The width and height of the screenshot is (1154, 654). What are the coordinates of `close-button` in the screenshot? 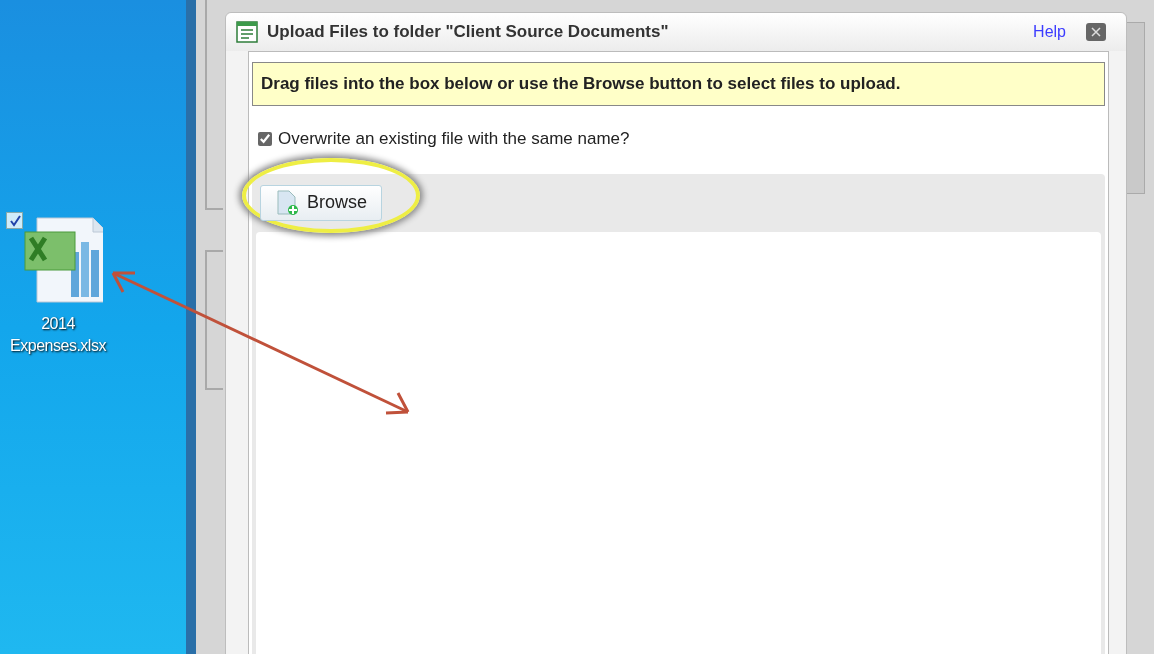 It's located at (1096, 32).